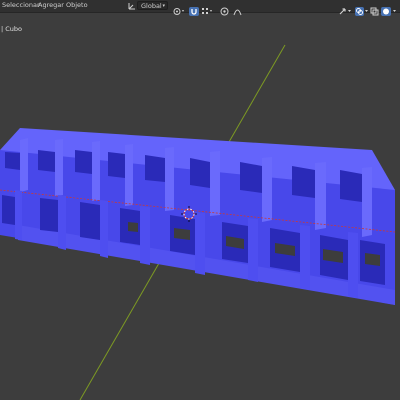 This screenshot has width=400, height=400. I want to click on falloff-curve-icon, so click(237, 8).